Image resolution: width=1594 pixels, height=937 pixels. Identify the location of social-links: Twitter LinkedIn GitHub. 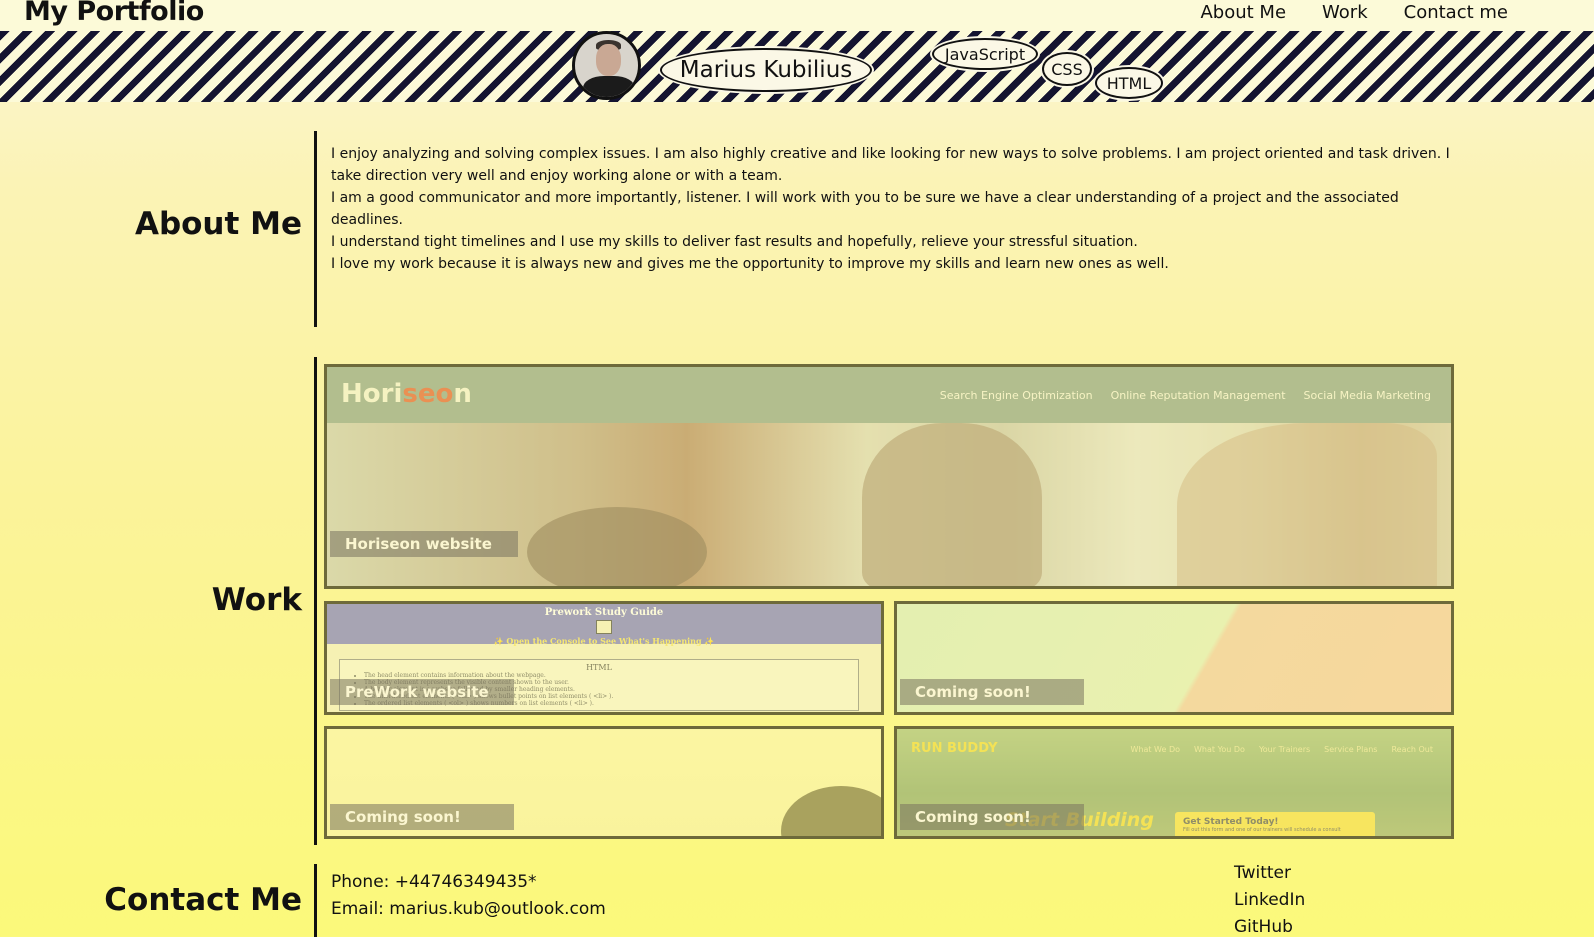
(1269, 898).